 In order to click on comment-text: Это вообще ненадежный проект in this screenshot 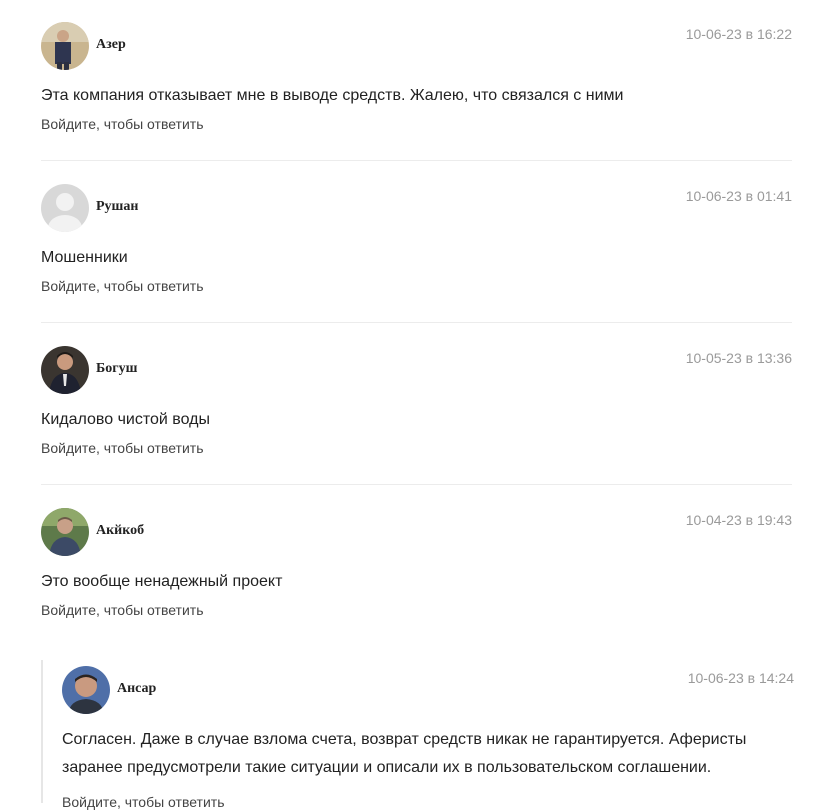, I will do `click(162, 581)`.